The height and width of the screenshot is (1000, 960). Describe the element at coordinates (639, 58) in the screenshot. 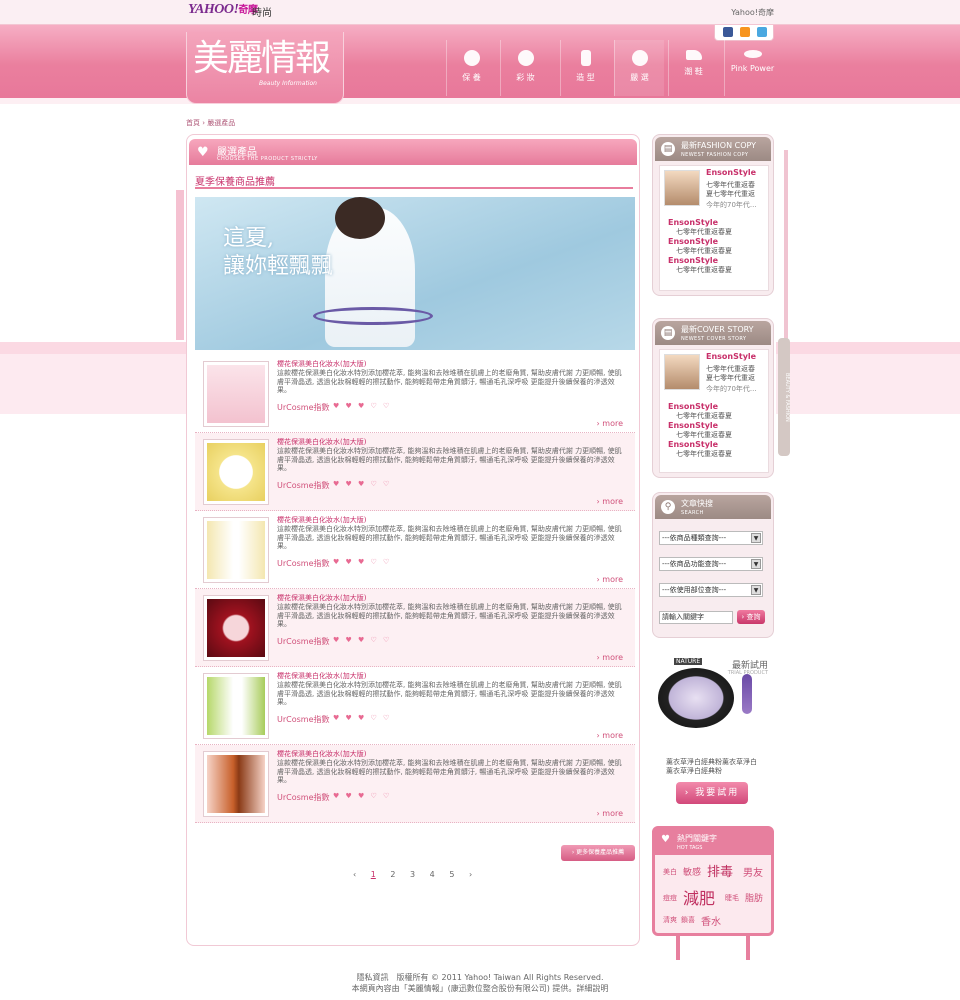

I see `heart-icon` at that location.